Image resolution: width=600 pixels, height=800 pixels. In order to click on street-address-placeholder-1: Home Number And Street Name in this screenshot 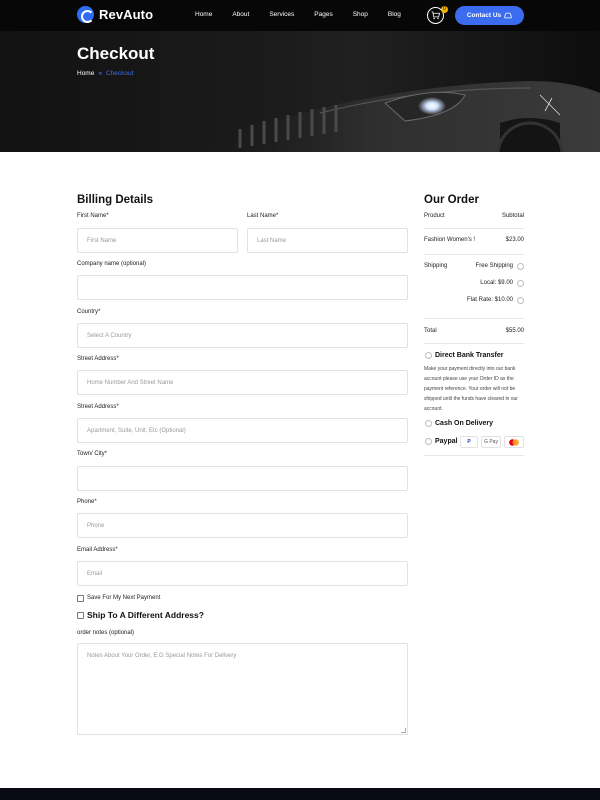, I will do `click(130, 382)`.